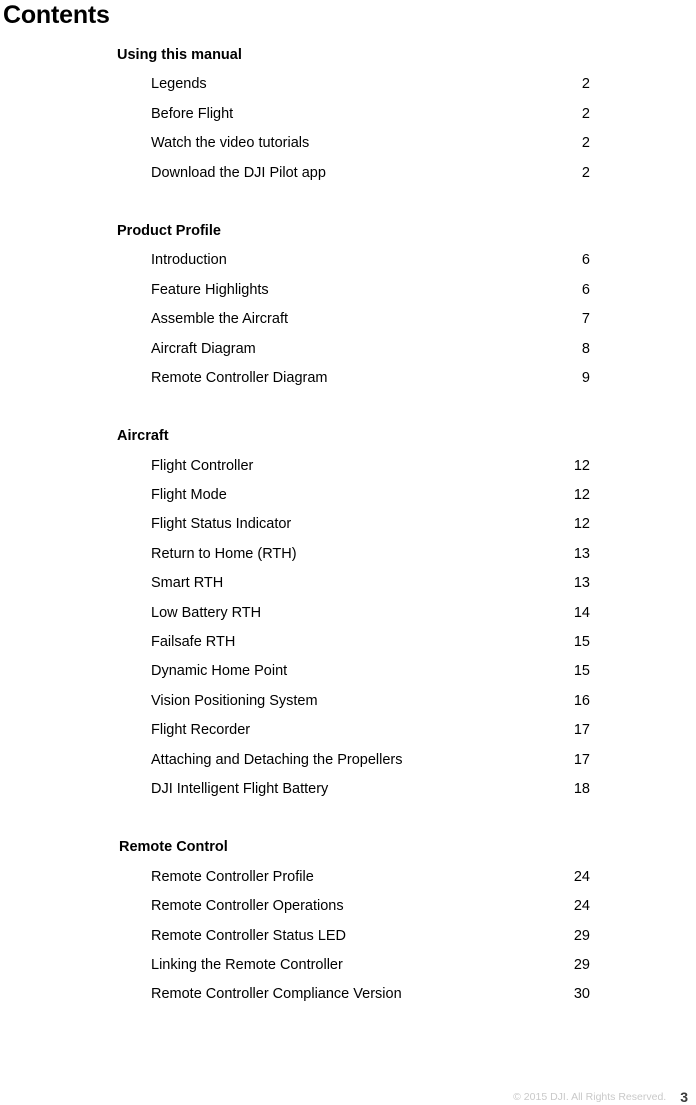  I want to click on toc-entry-label: Download the DJI Pilot app, so click(238, 172).